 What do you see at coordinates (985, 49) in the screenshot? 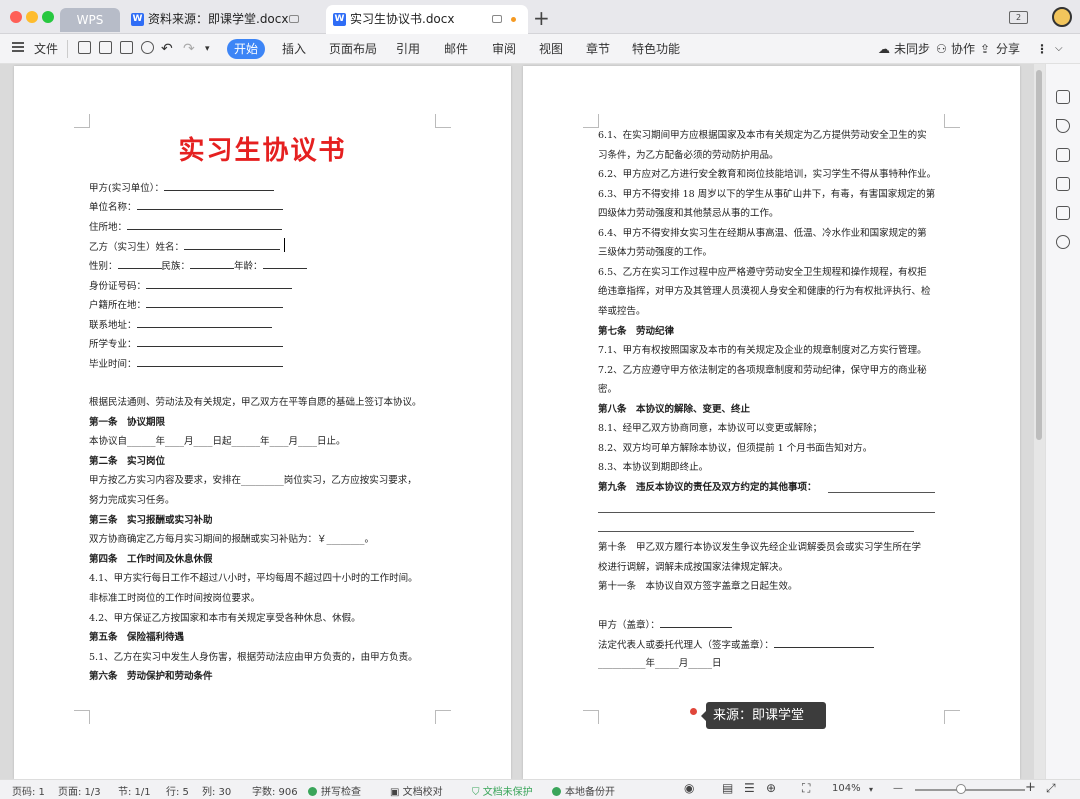
I see `share-icon: ⇪` at bounding box center [985, 49].